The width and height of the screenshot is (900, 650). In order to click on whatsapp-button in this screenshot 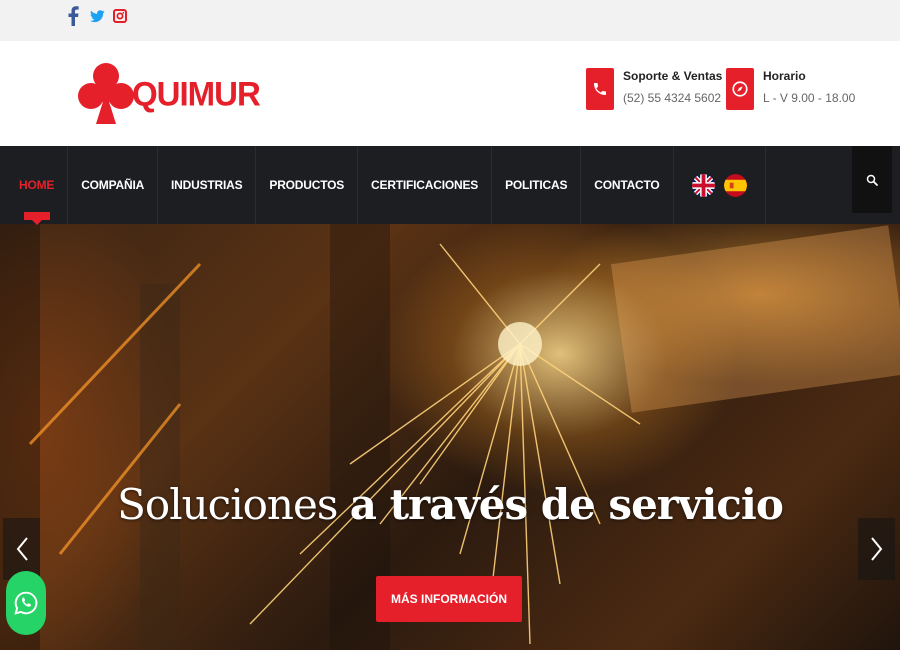, I will do `click(26, 603)`.